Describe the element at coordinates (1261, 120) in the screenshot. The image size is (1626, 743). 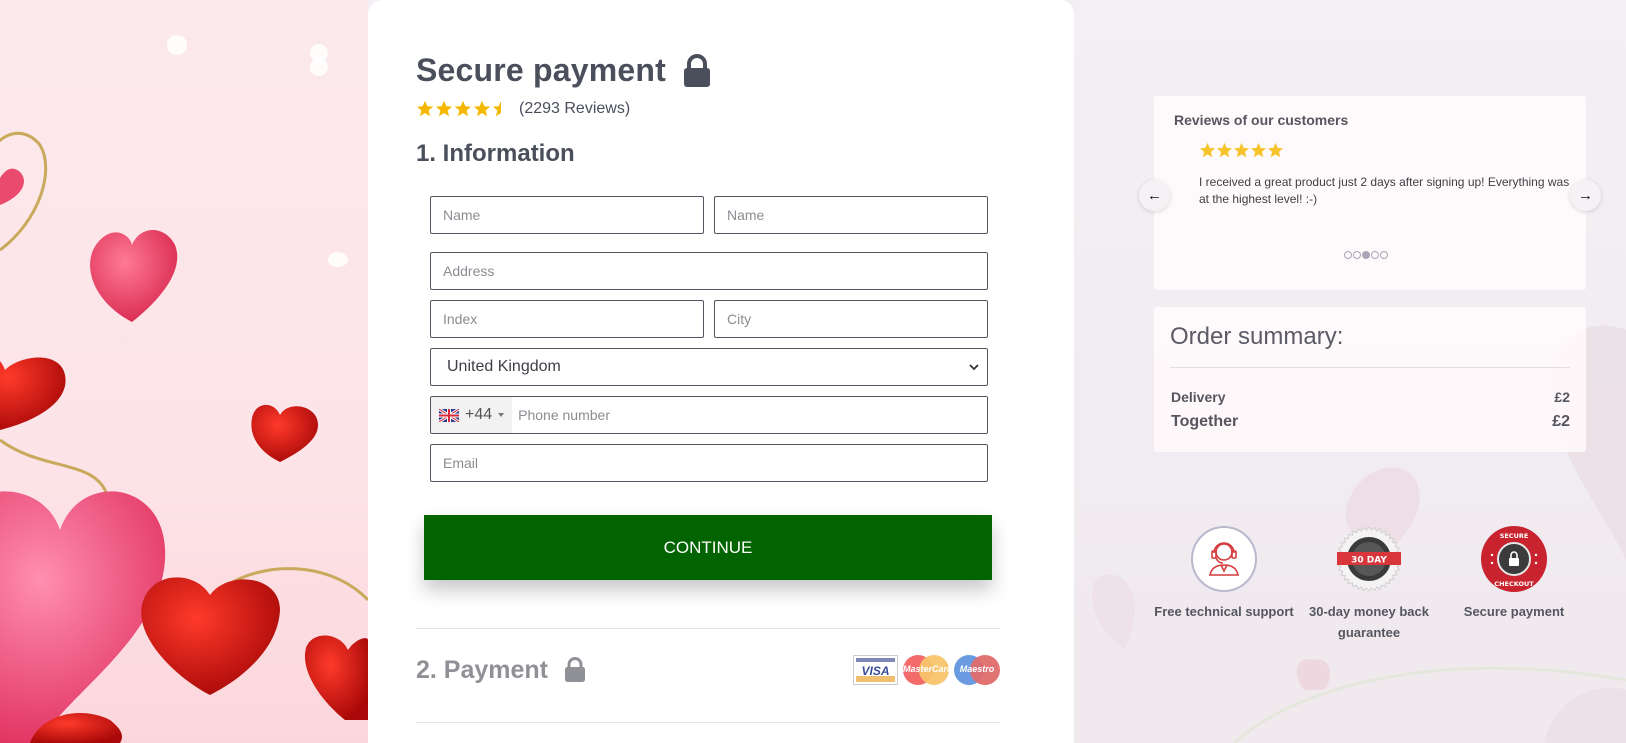
I see `reviews-heading: Reviews of our customers` at that location.